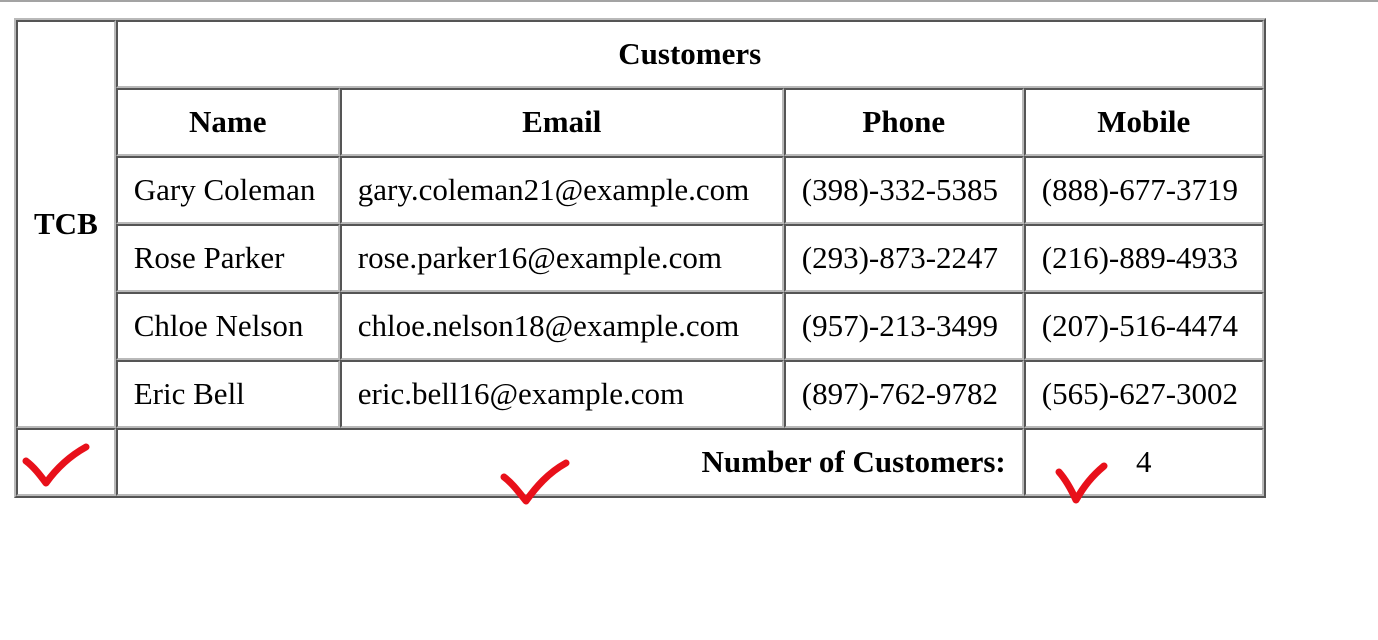 The height and width of the screenshot is (640, 1378). I want to click on cell-mobile: (216)-889-4933, so click(1143, 258).